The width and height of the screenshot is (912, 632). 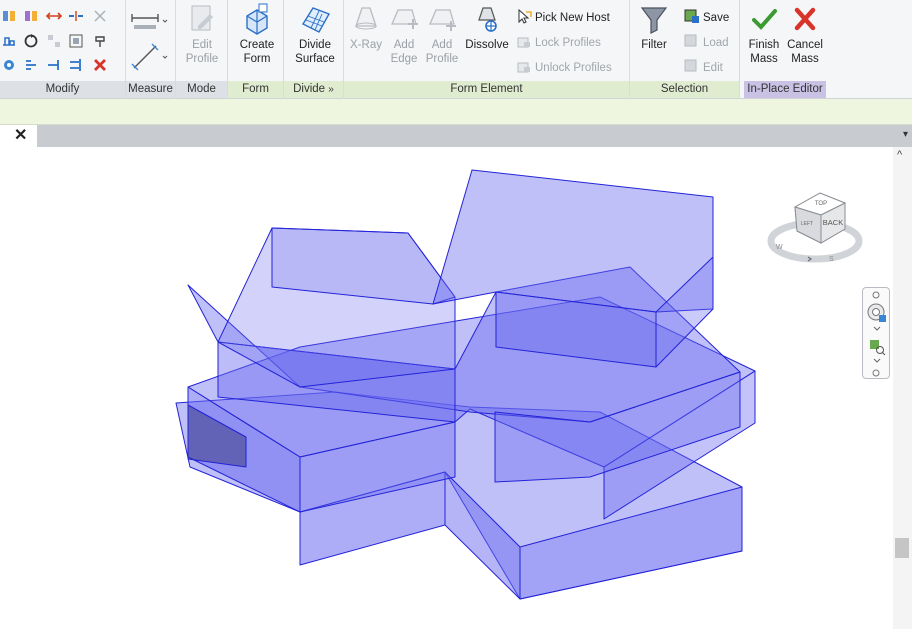 What do you see at coordinates (31, 65) in the screenshot?
I see `copy-icon` at bounding box center [31, 65].